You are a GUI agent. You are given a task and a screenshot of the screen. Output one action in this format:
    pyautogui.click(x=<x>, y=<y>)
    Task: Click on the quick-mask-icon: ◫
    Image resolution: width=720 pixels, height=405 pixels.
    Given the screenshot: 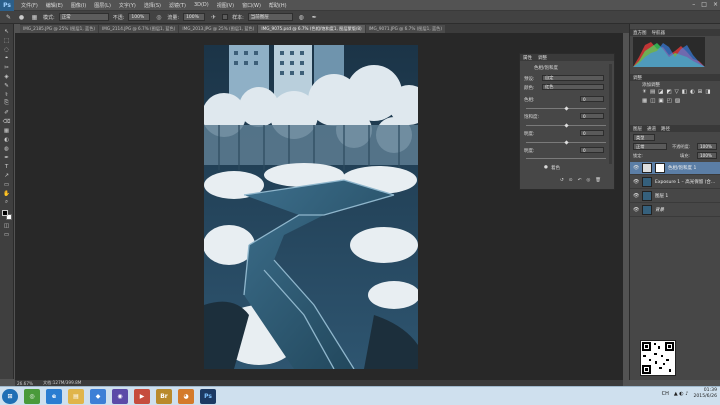 What is the action you would take?
    pyautogui.click(x=7, y=225)
    